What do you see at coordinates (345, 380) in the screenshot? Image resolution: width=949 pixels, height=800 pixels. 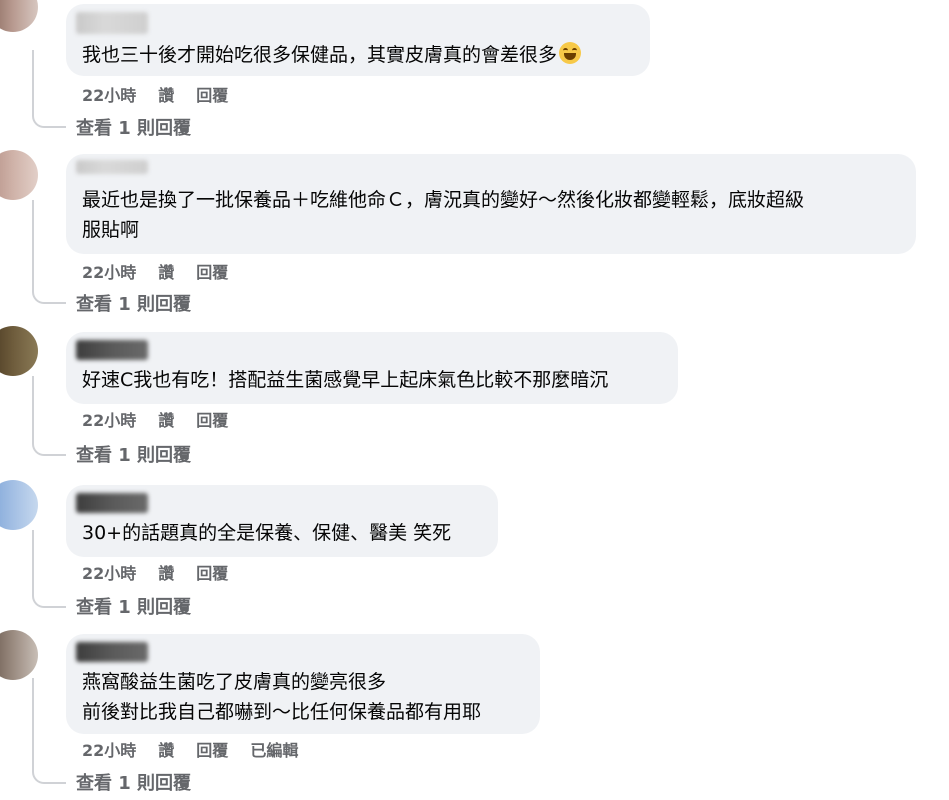 I see `comment-text: 好速C我也有吃！搭配益生菌感覺早上起床氣色比較不那麼暗沉` at bounding box center [345, 380].